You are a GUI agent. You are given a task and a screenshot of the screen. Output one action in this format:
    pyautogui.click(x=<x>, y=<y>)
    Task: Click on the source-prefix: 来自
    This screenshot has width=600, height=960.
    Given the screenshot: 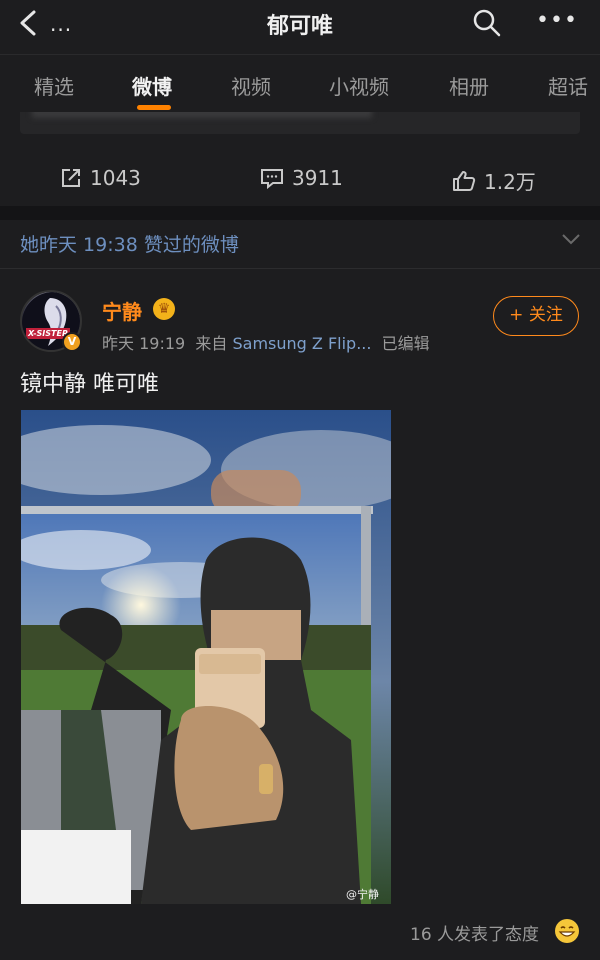 What is the action you would take?
    pyautogui.click(x=211, y=343)
    